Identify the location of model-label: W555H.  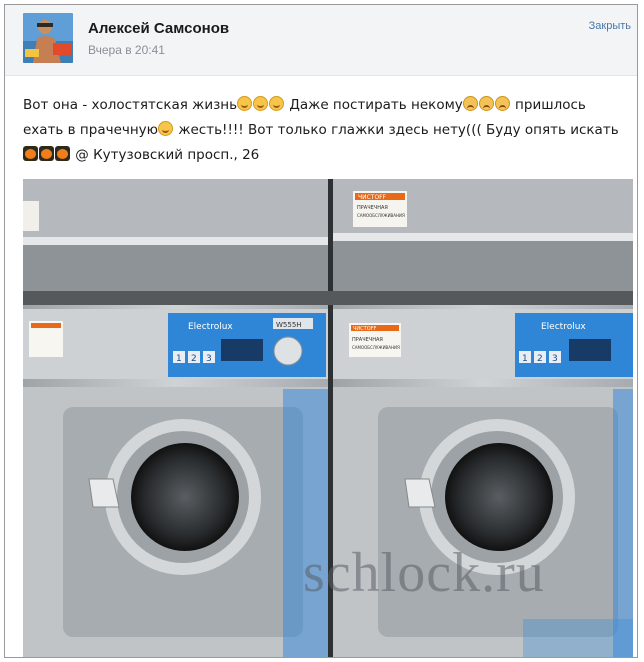
(289, 325).